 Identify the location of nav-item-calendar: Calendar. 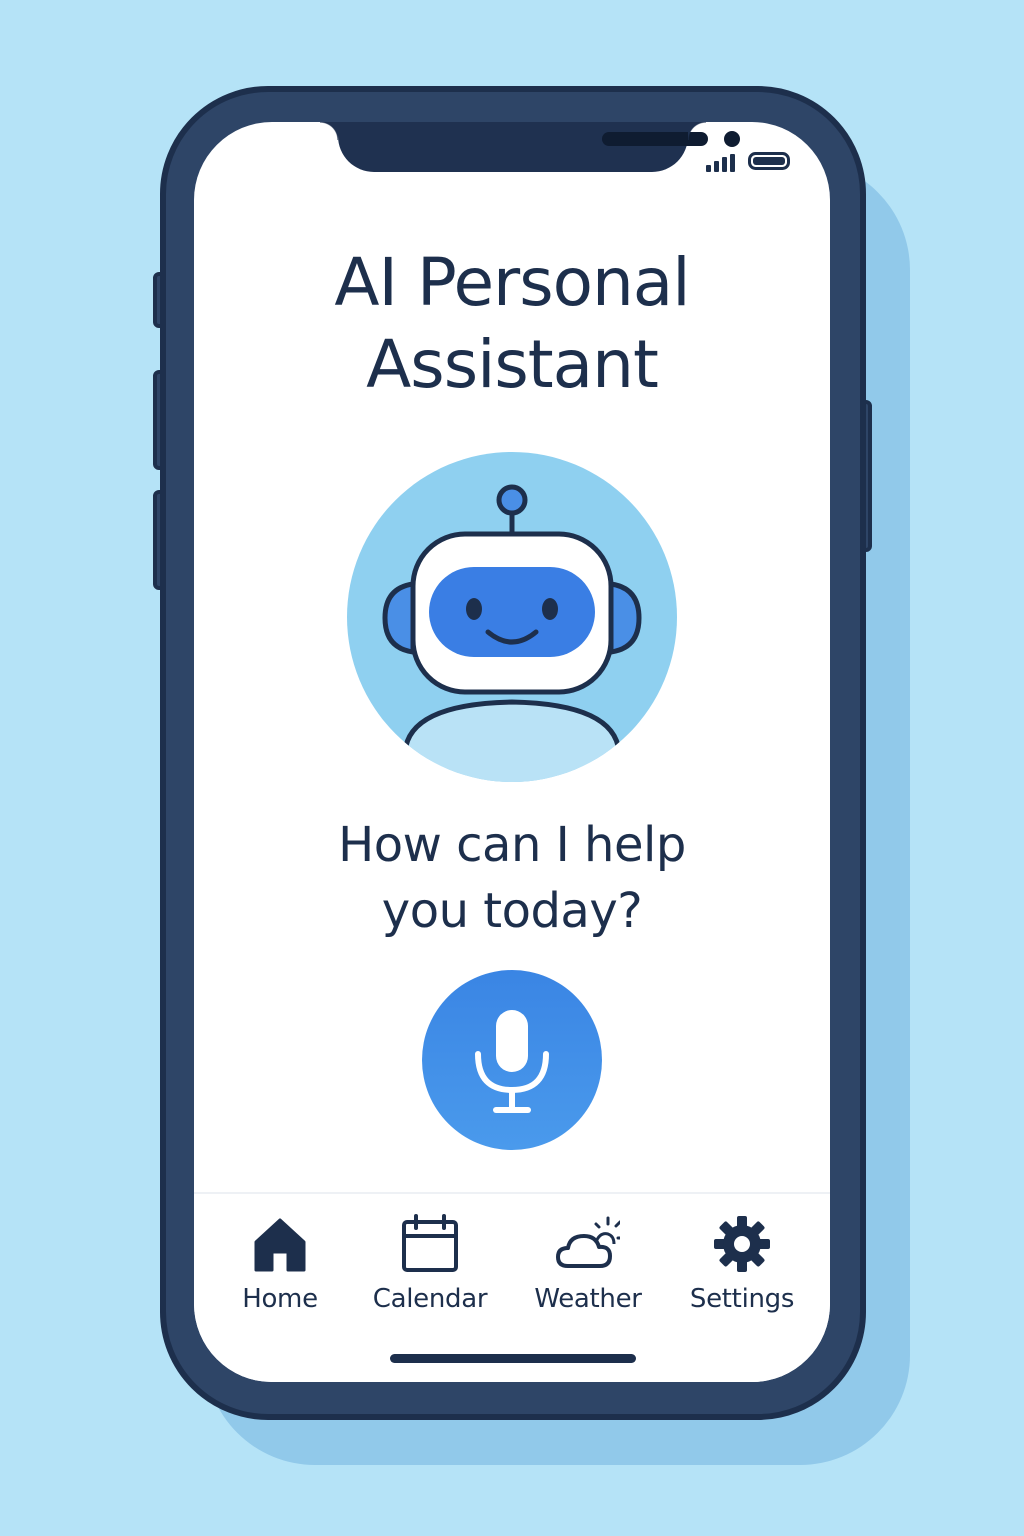
(430, 1272).